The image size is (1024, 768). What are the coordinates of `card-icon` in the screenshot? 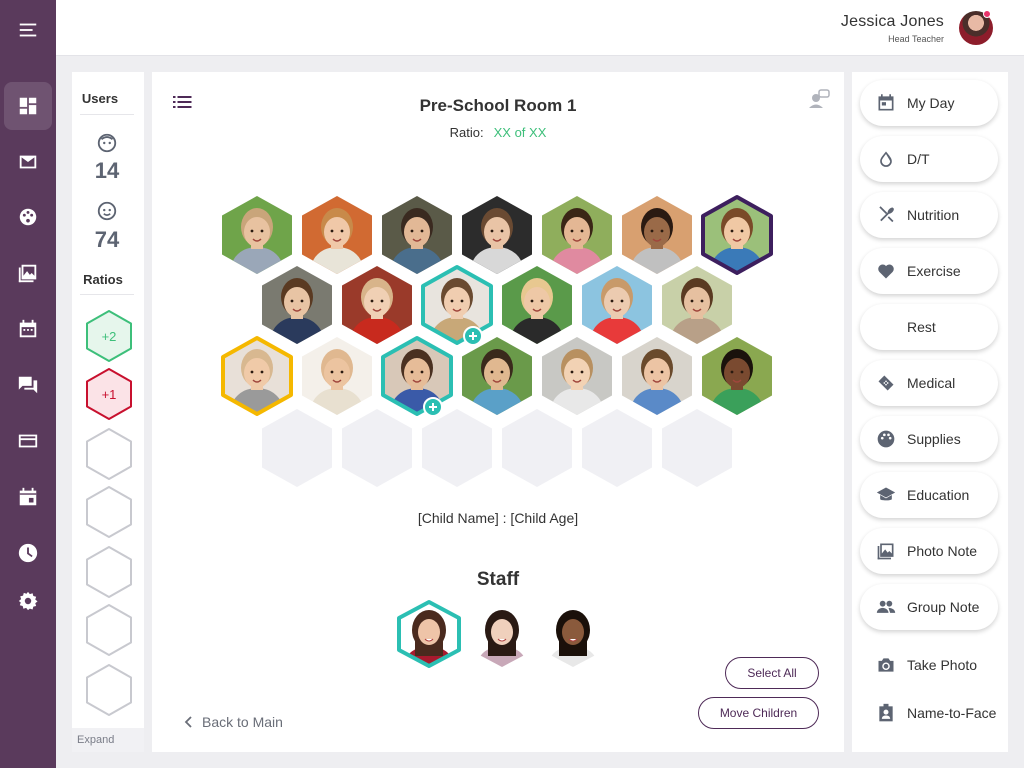 It's located at (28, 441).